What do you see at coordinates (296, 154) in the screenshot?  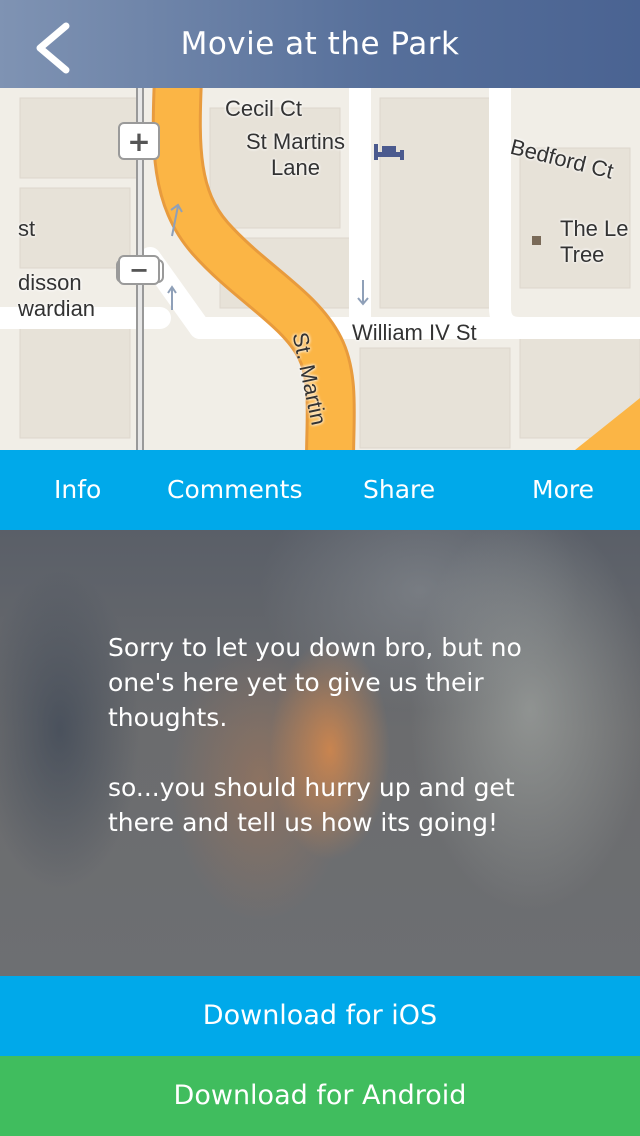 I see `map-label-st-martins-lane: St Martins Lane` at bounding box center [296, 154].